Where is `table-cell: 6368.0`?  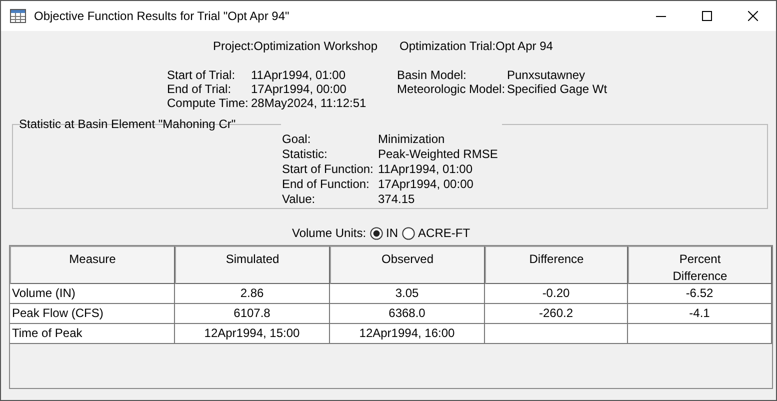
table-cell: 6368.0 is located at coordinates (407, 314).